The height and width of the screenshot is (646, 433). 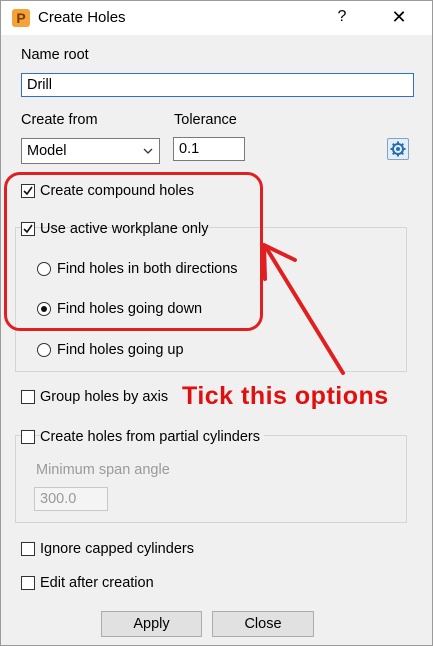 I want to click on chevron-down-icon, so click(x=148, y=152).